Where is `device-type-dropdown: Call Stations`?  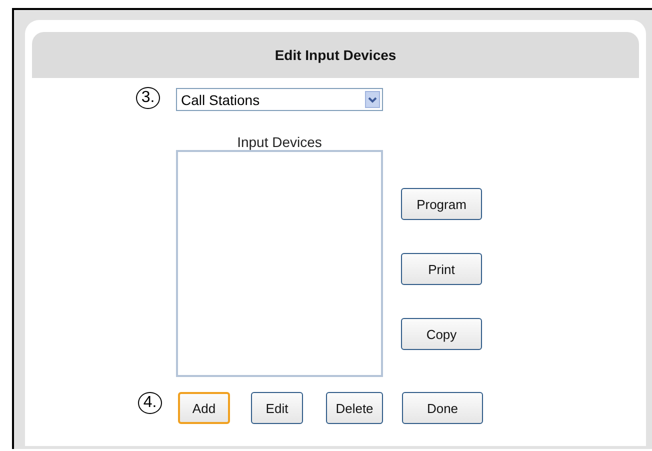
device-type-dropdown: Call Stations is located at coordinates (279, 99).